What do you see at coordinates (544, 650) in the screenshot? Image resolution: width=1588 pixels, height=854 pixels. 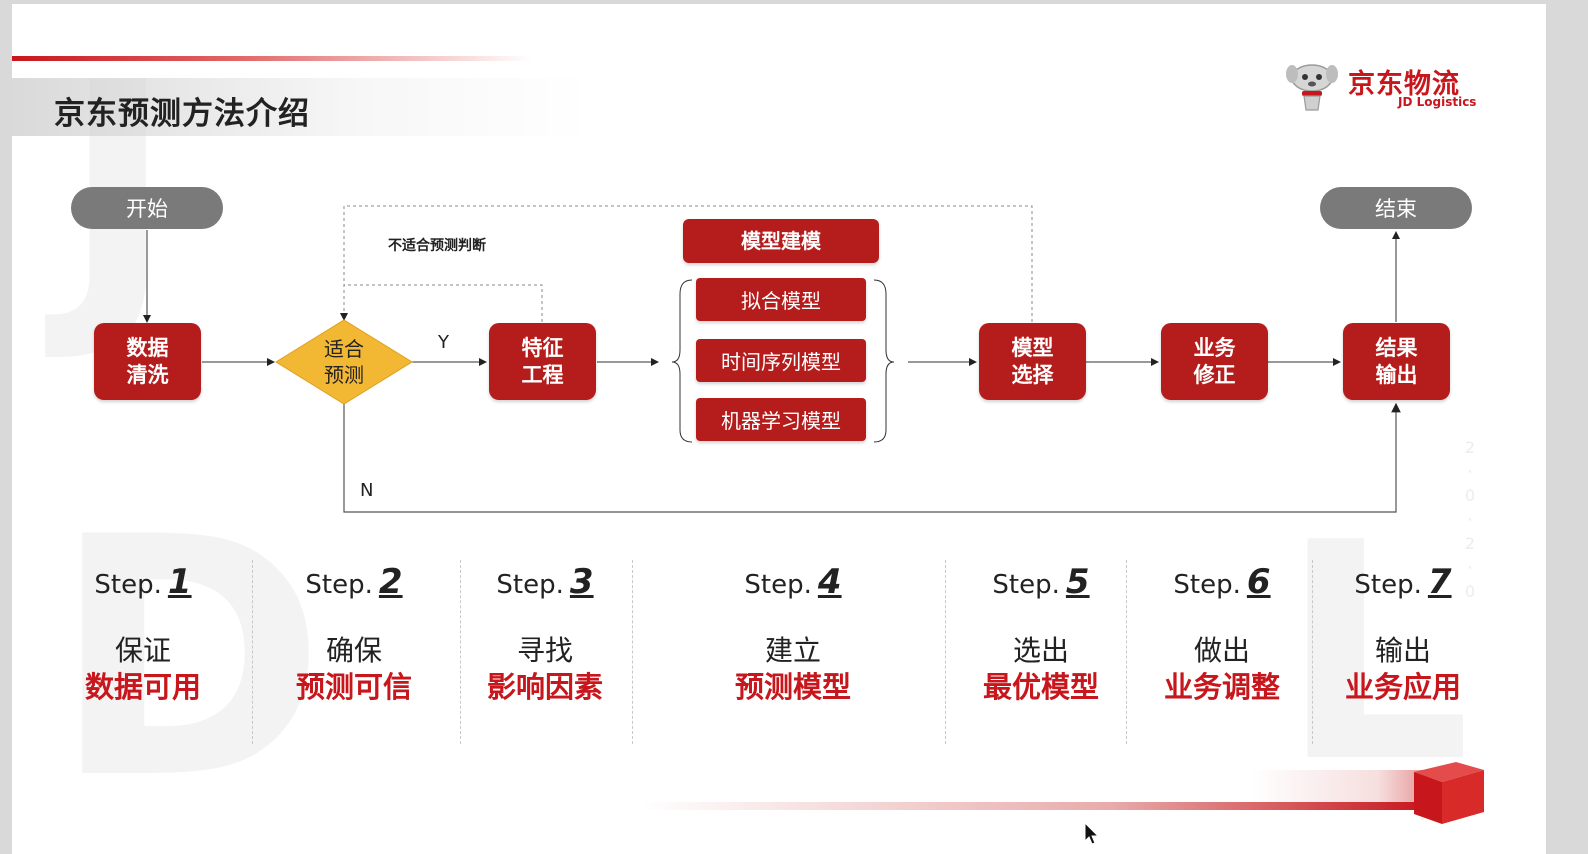 I see `step-3-verb: 寻找` at bounding box center [544, 650].